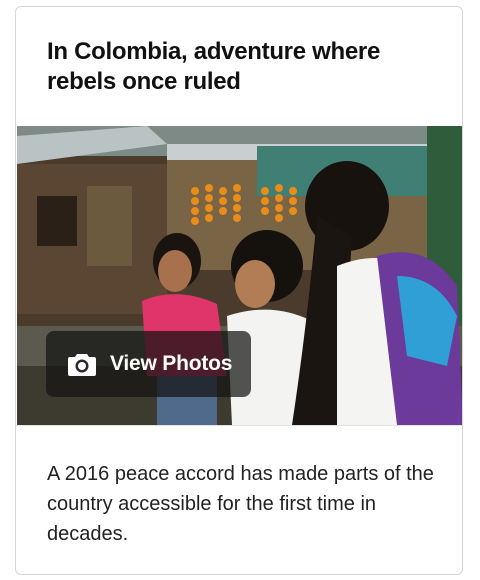 The width and height of the screenshot is (480, 580). What do you see at coordinates (171, 363) in the screenshot?
I see `view-photos-label: View Photos` at bounding box center [171, 363].